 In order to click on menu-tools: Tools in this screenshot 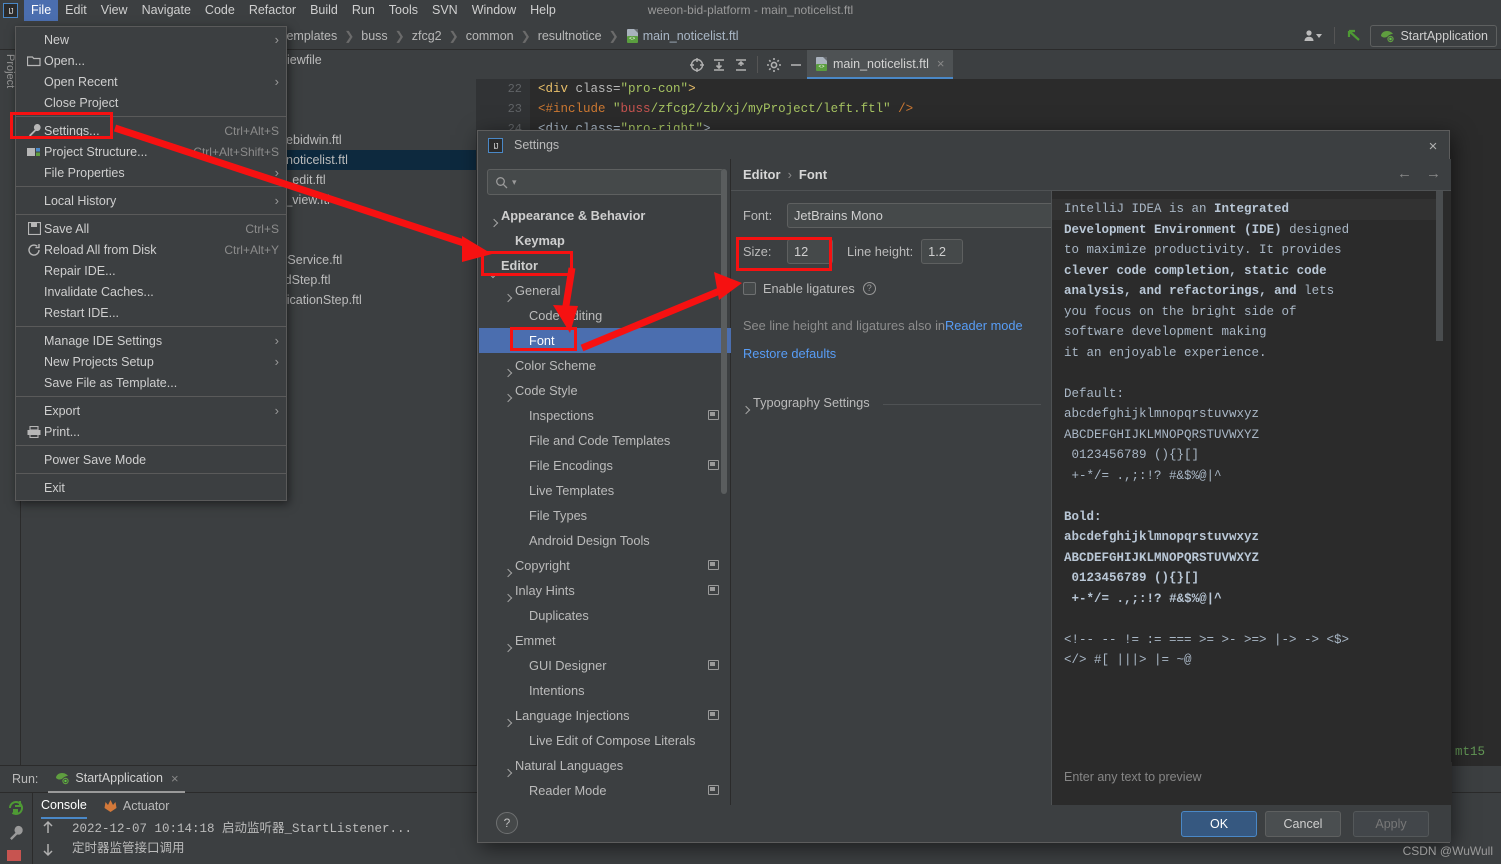, I will do `click(403, 10)`.